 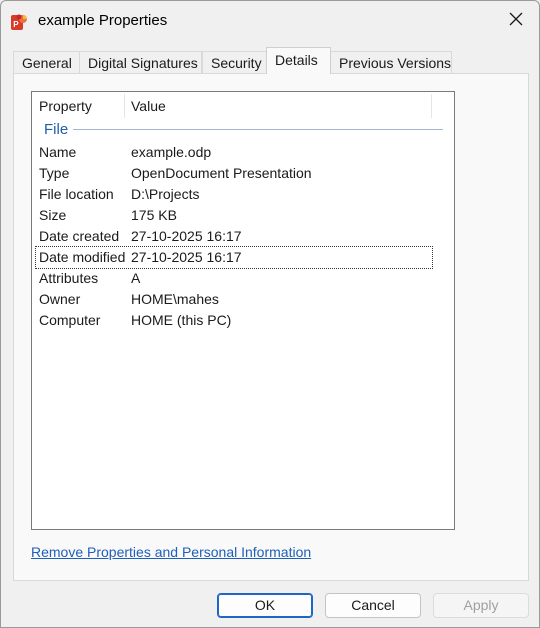 What do you see at coordinates (234, 278) in the screenshot?
I see `table-row: Attributes A` at bounding box center [234, 278].